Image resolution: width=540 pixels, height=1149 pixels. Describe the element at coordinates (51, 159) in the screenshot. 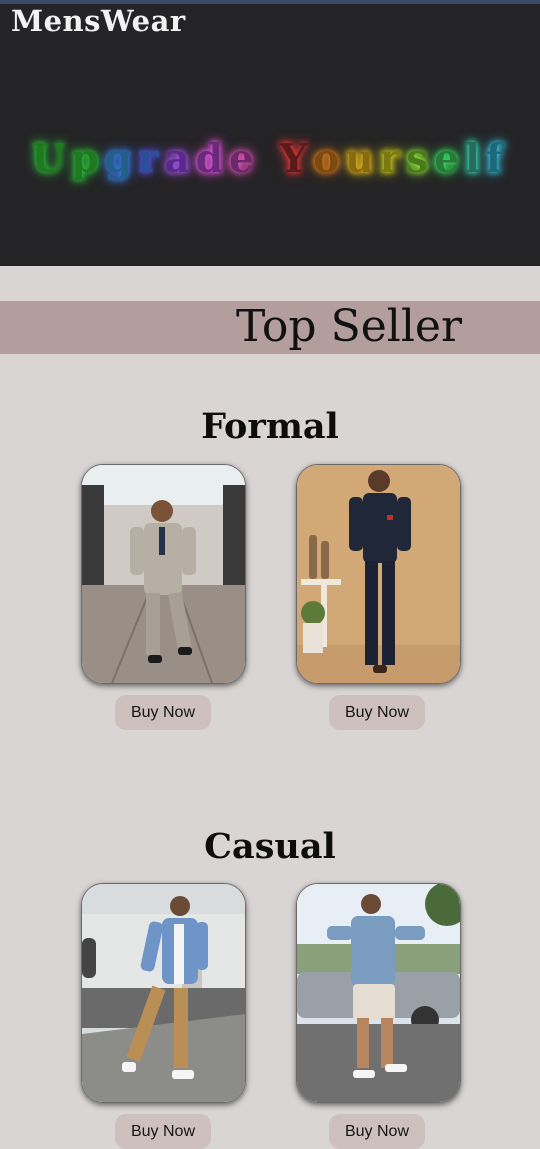

I see `tagline-letter: U` at that location.